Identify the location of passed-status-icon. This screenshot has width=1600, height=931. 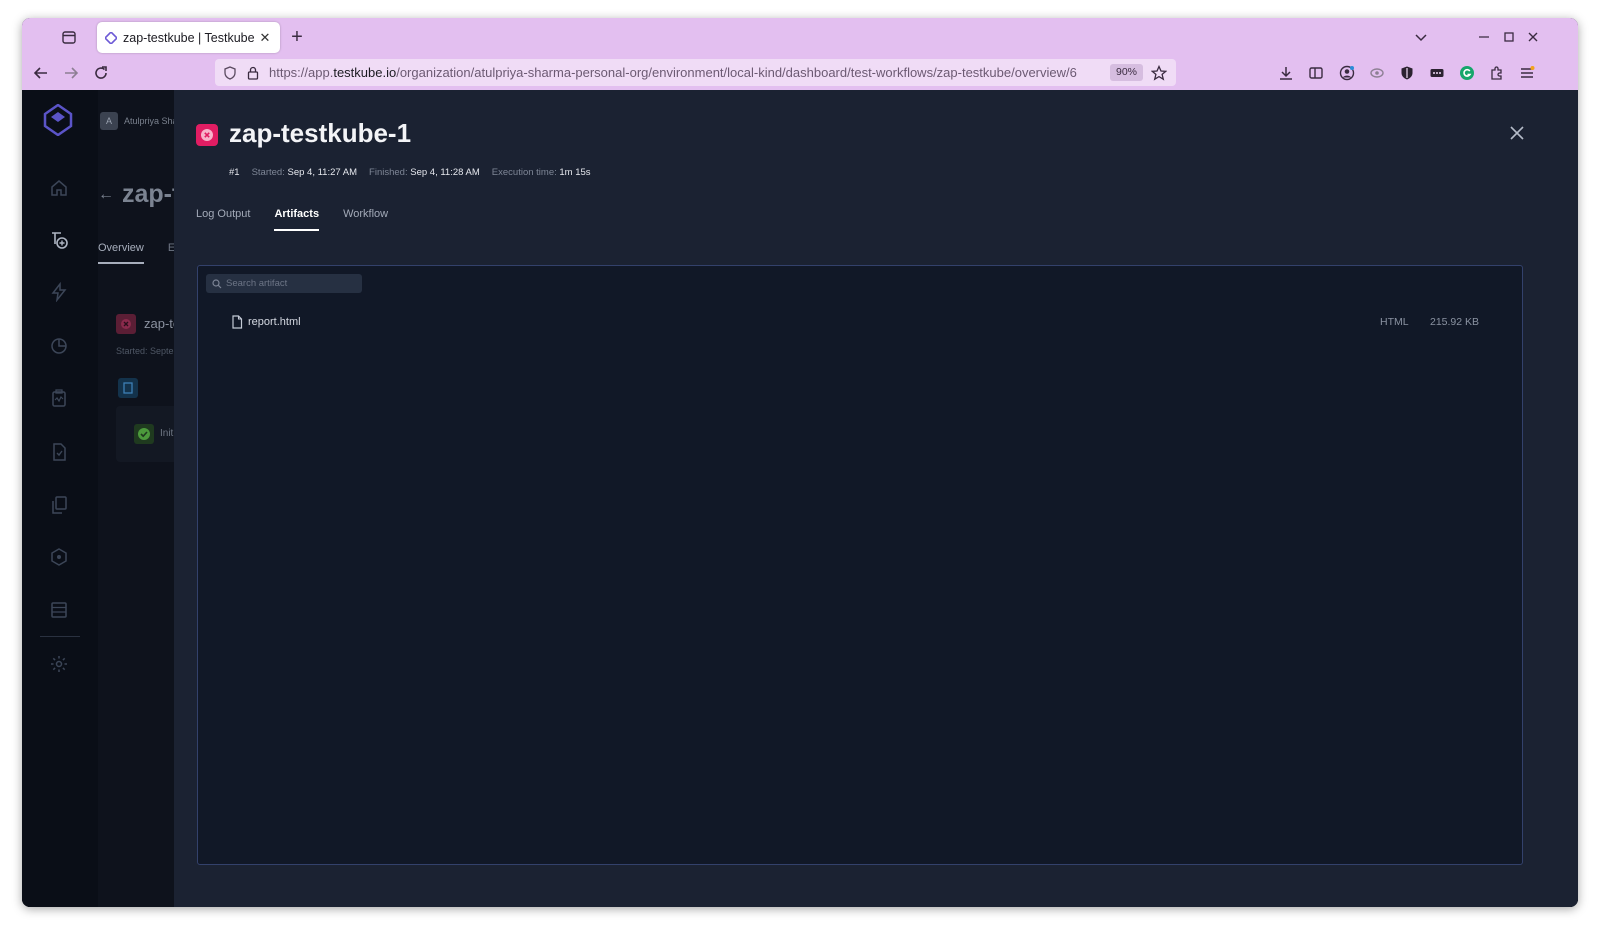
(144, 434).